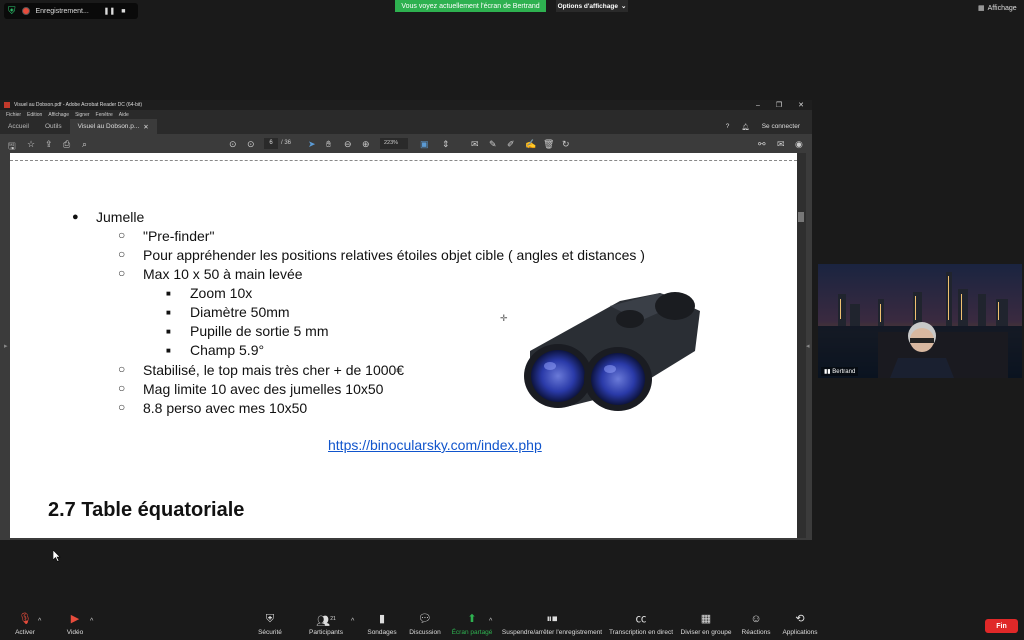 The image size is (1024, 640). What do you see at coordinates (382, 619) in the screenshot?
I see `poll-icon: ▮` at bounding box center [382, 619].